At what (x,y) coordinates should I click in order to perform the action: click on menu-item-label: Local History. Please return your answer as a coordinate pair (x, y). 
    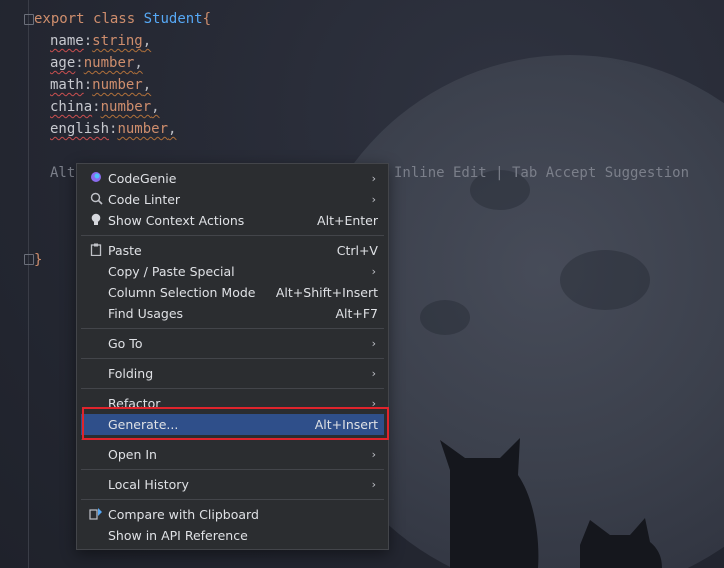
    Looking at the image, I should click on (148, 484).